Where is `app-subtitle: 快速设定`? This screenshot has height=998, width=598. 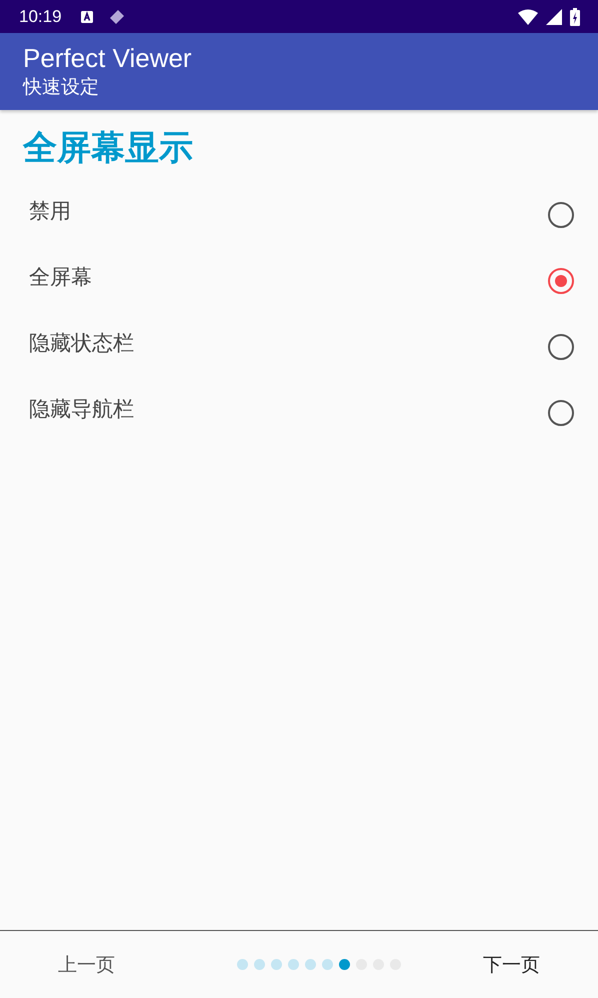 app-subtitle: 快速设定 is located at coordinates (61, 87).